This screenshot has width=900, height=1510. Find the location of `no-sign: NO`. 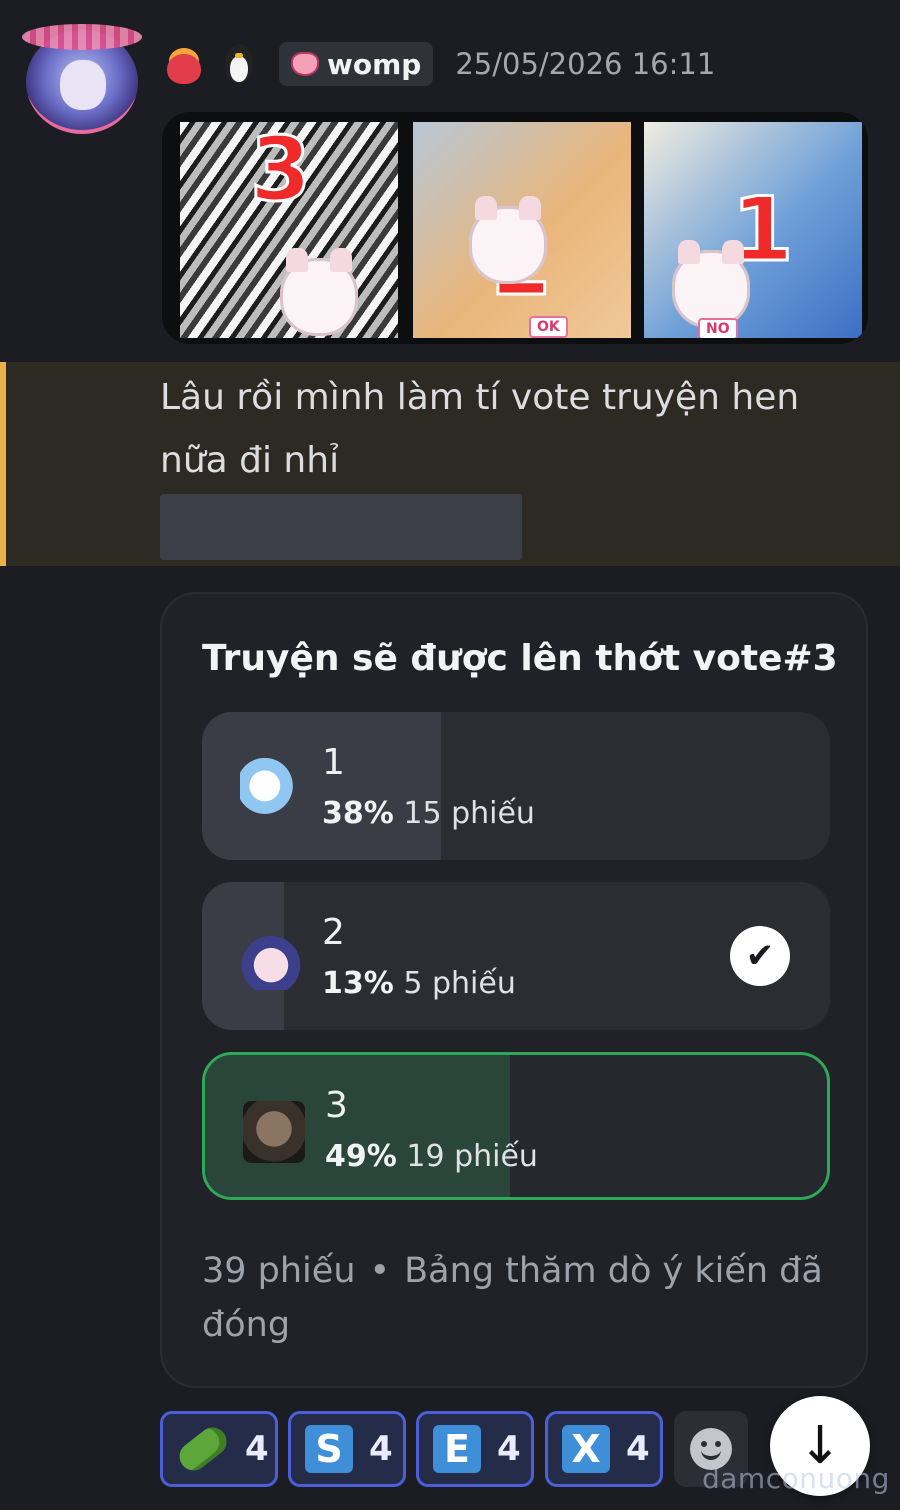

no-sign: NO is located at coordinates (718, 328).